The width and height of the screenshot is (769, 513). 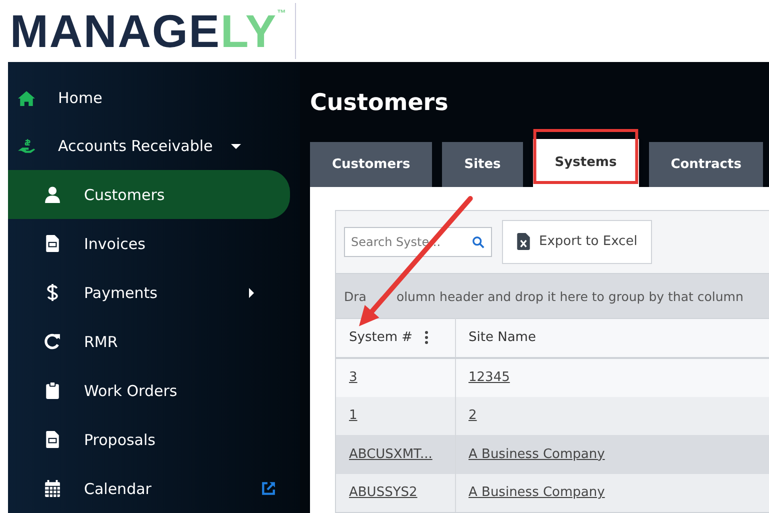 I want to click on hand-money-icon, so click(x=26, y=146).